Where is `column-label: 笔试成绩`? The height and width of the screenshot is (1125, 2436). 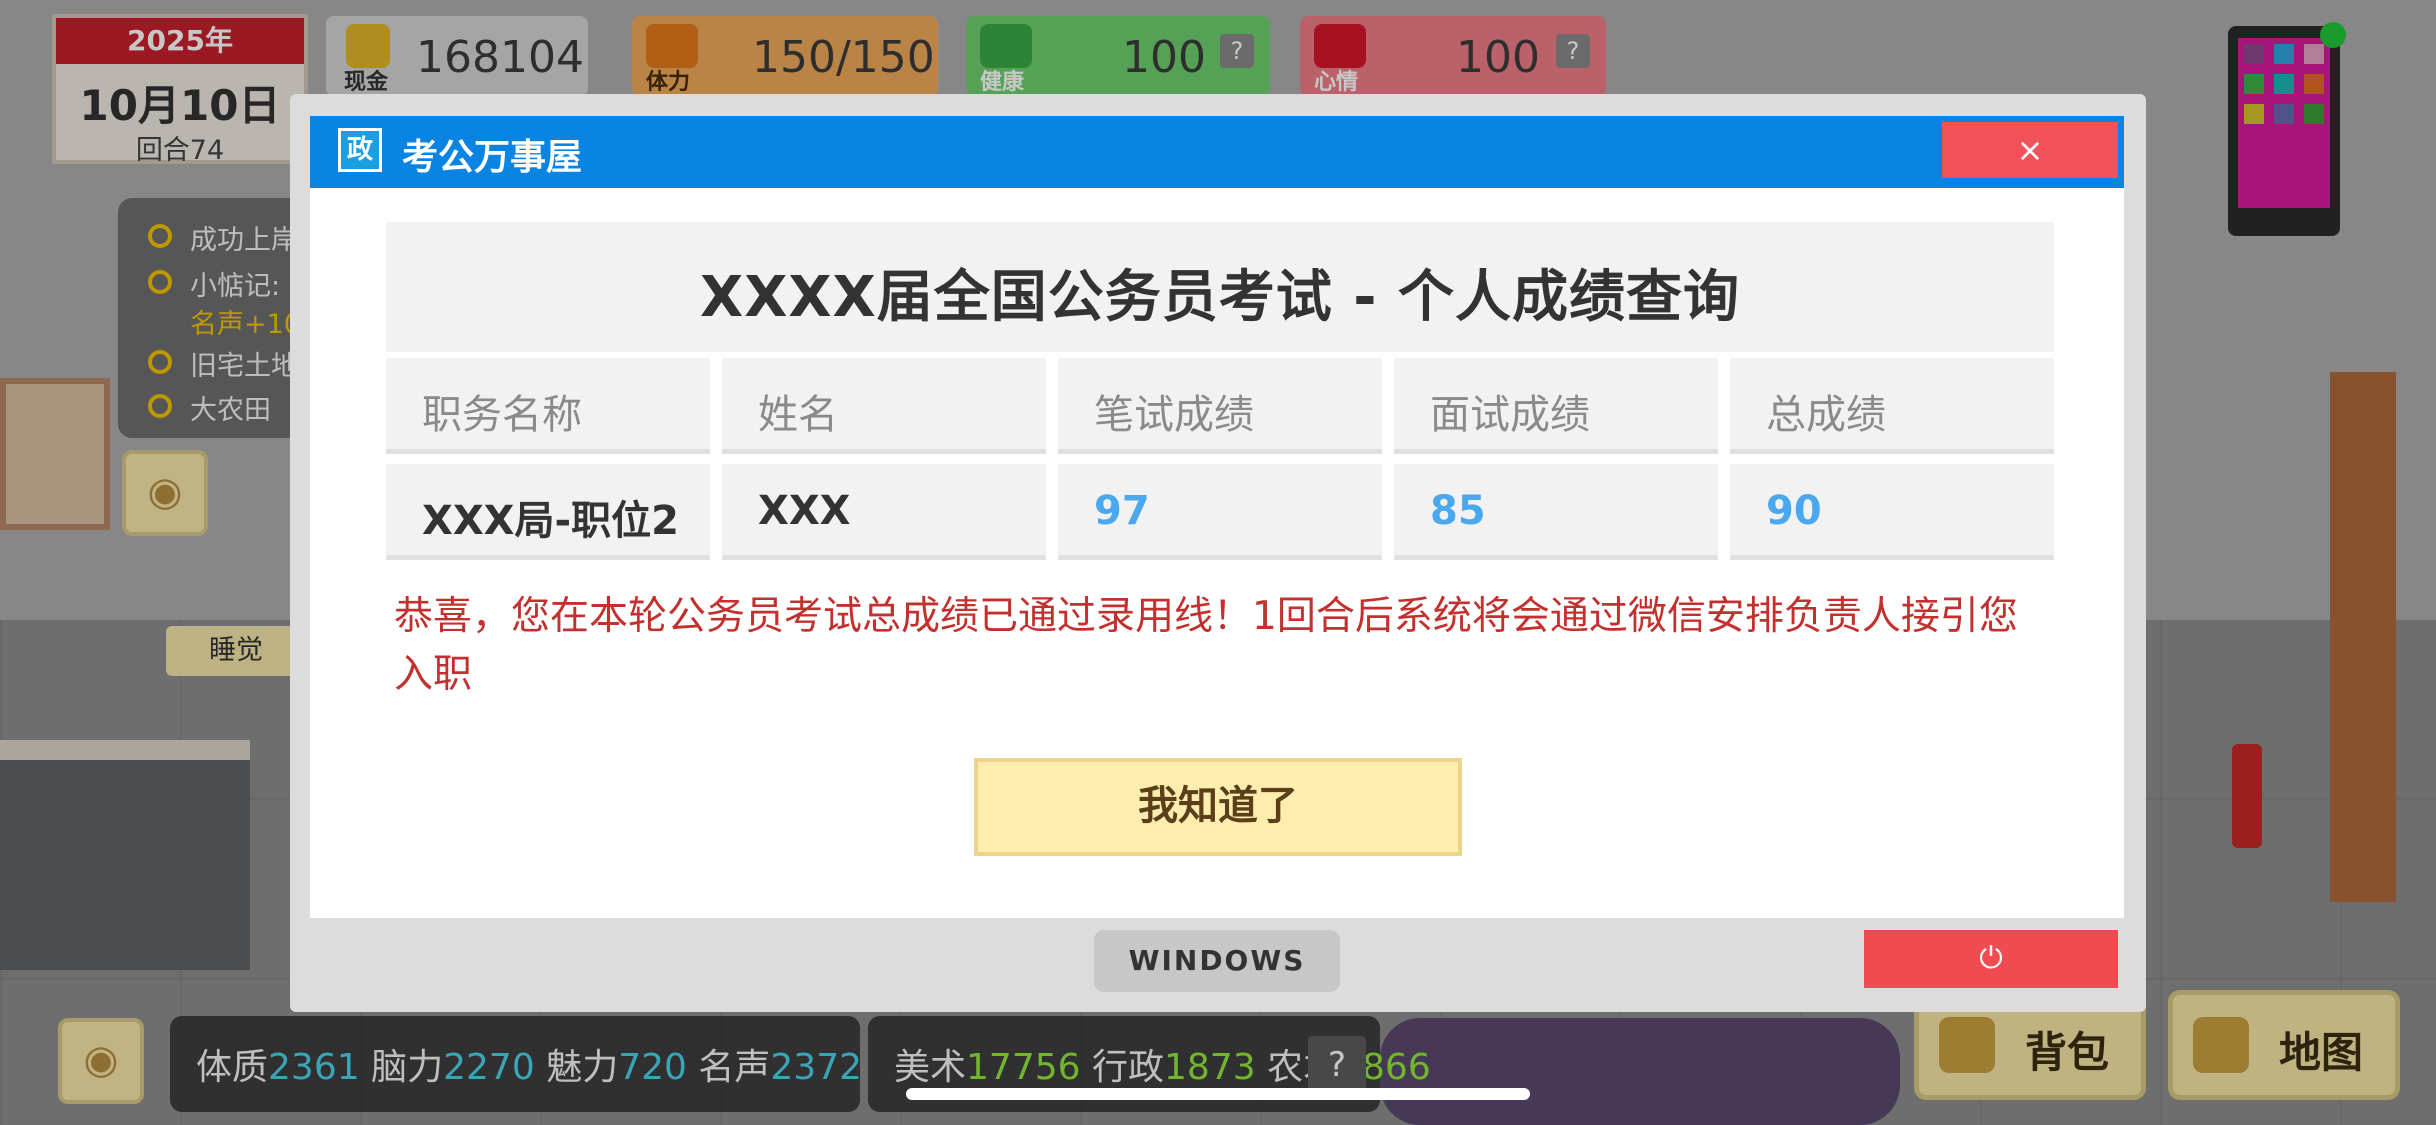
column-label: 笔试成绩 is located at coordinates (1174, 415).